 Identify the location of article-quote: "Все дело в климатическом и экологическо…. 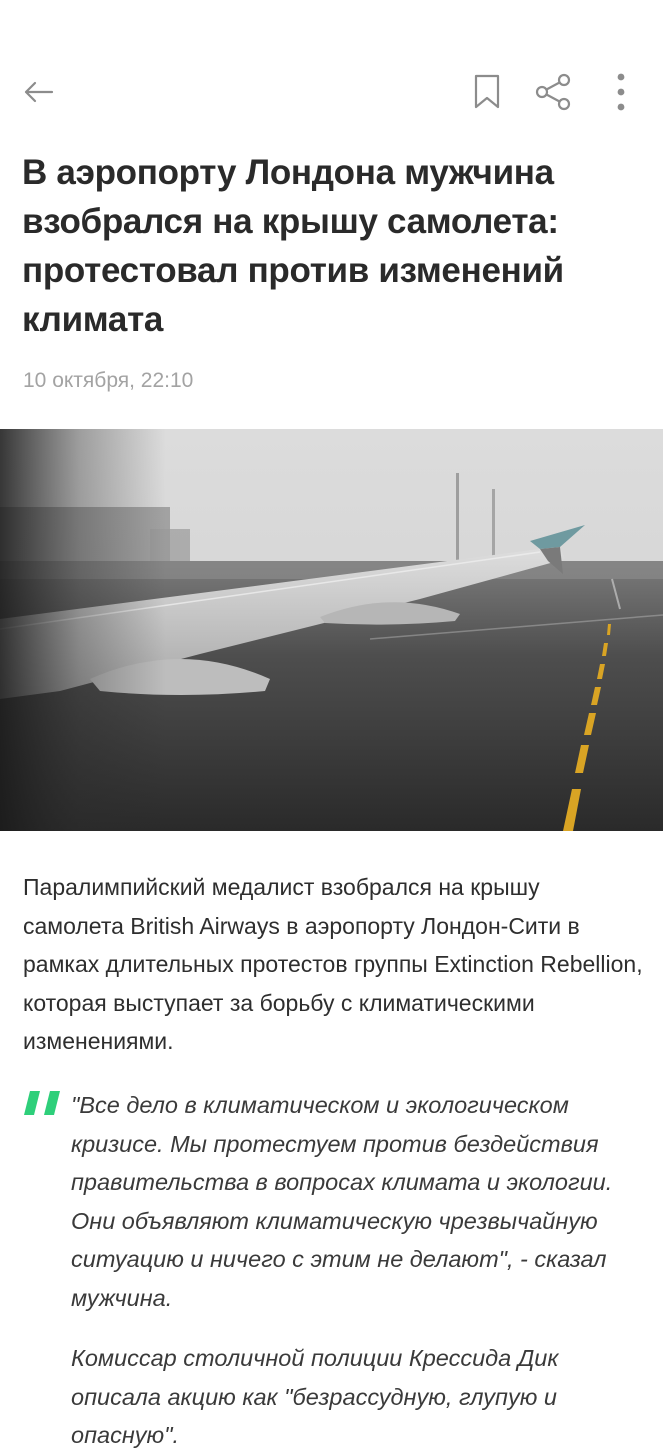
(342, 1201).